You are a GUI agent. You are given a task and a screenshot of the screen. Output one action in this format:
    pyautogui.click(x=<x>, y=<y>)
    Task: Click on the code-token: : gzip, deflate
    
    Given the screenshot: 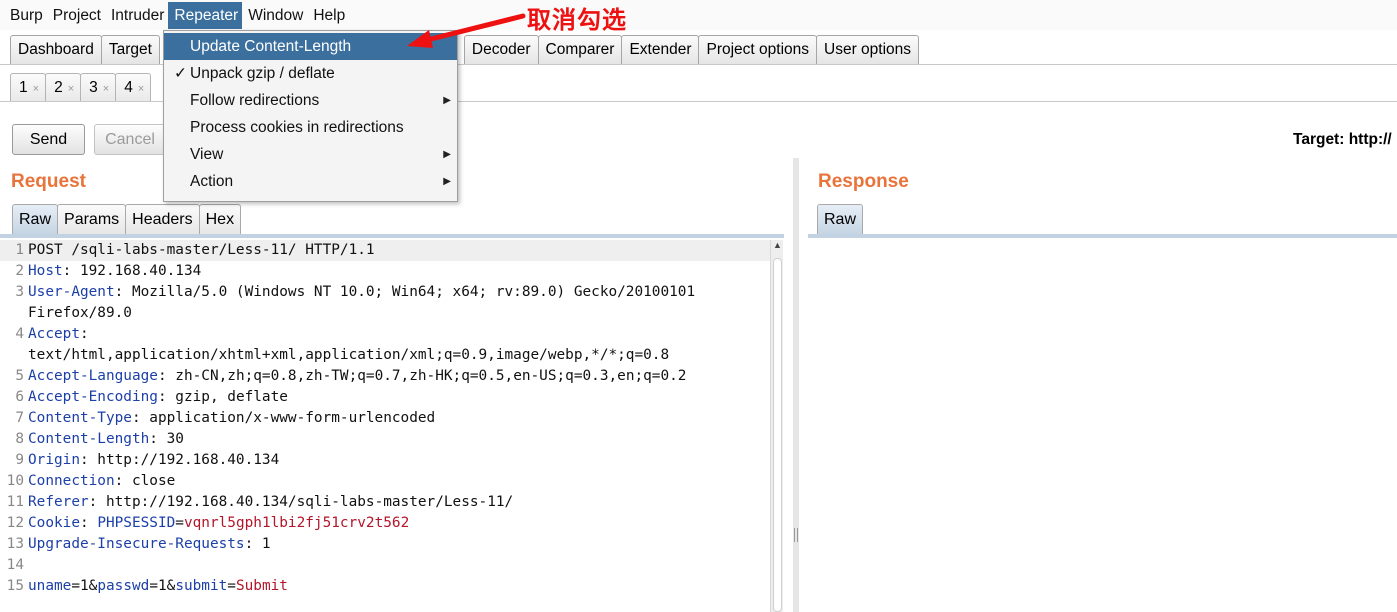 What is the action you would take?
    pyautogui.click(x=222, y=397)
    